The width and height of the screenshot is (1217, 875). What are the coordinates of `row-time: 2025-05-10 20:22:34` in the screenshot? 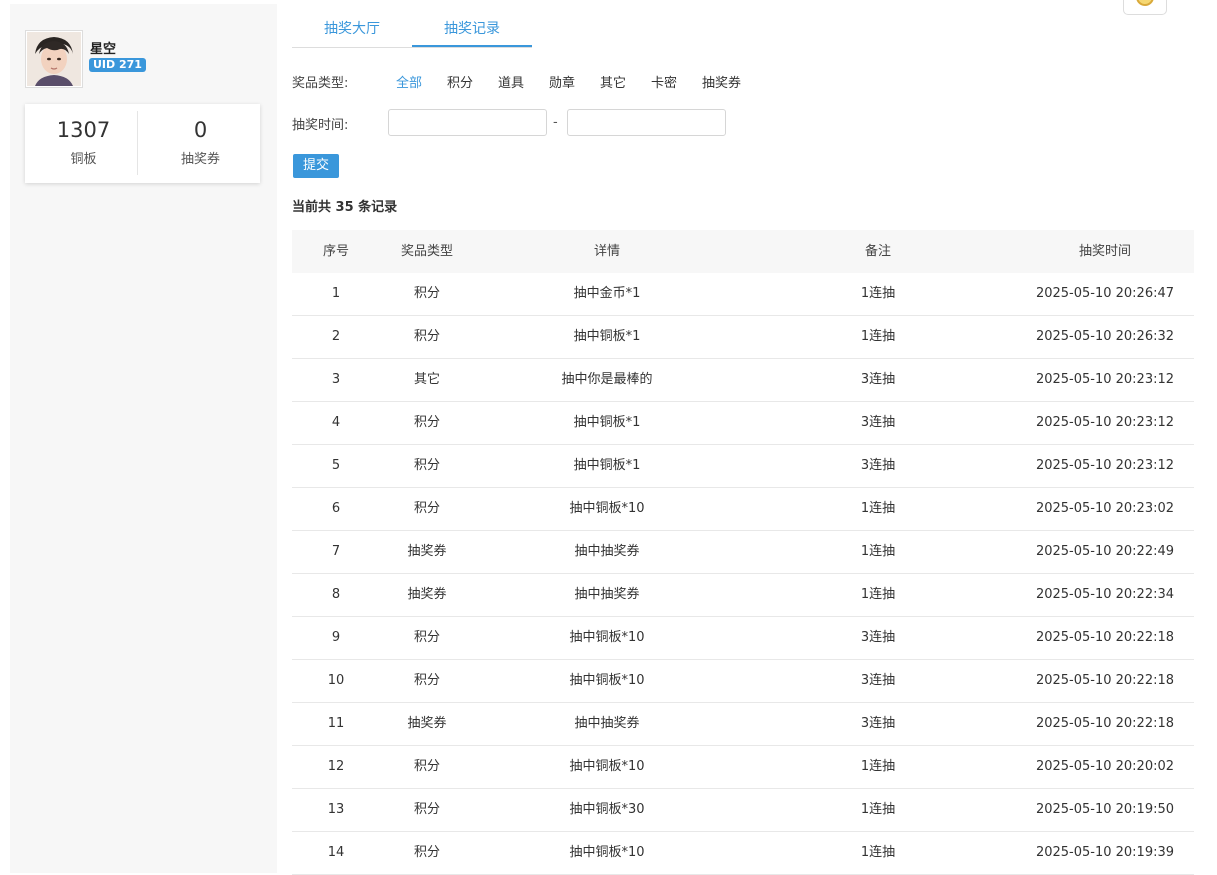 It's located at (1105, 594).